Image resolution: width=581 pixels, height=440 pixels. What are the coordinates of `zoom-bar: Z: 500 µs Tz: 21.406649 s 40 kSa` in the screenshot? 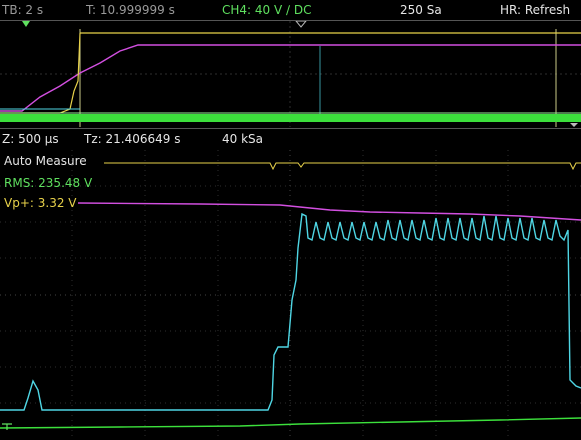 It's located at (290, 139).